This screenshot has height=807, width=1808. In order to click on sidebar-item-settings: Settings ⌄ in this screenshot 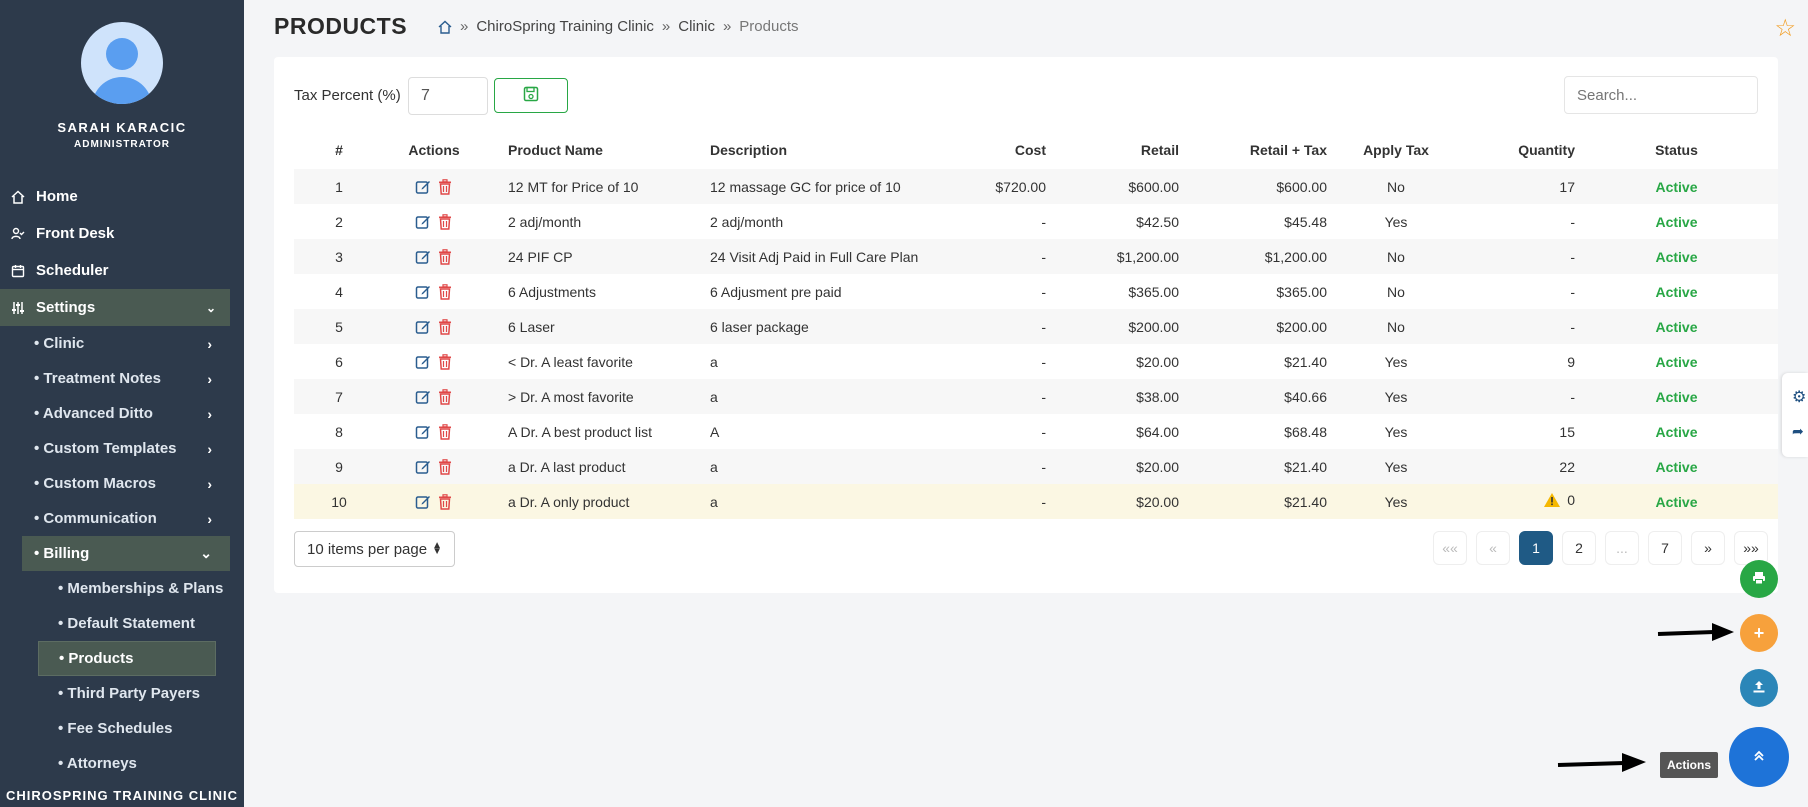, I will do `click(115, 307)`.